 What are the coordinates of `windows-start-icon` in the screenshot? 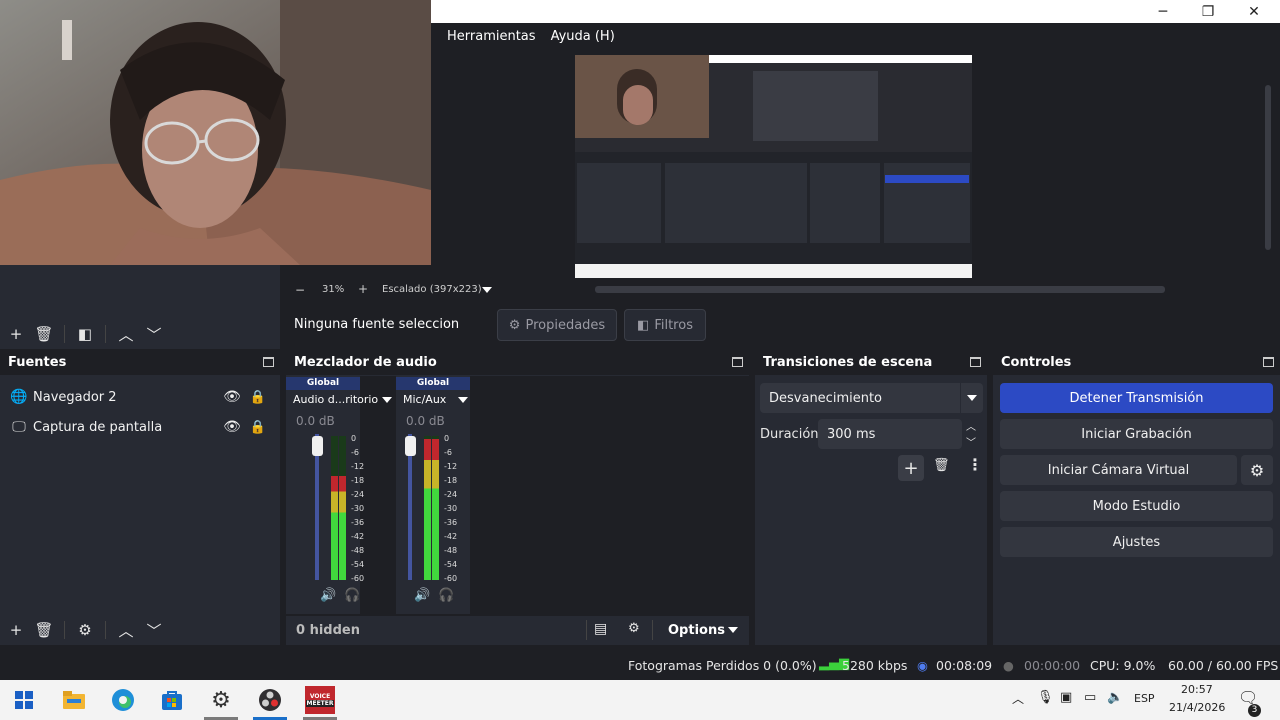 It's located at (24, 700).